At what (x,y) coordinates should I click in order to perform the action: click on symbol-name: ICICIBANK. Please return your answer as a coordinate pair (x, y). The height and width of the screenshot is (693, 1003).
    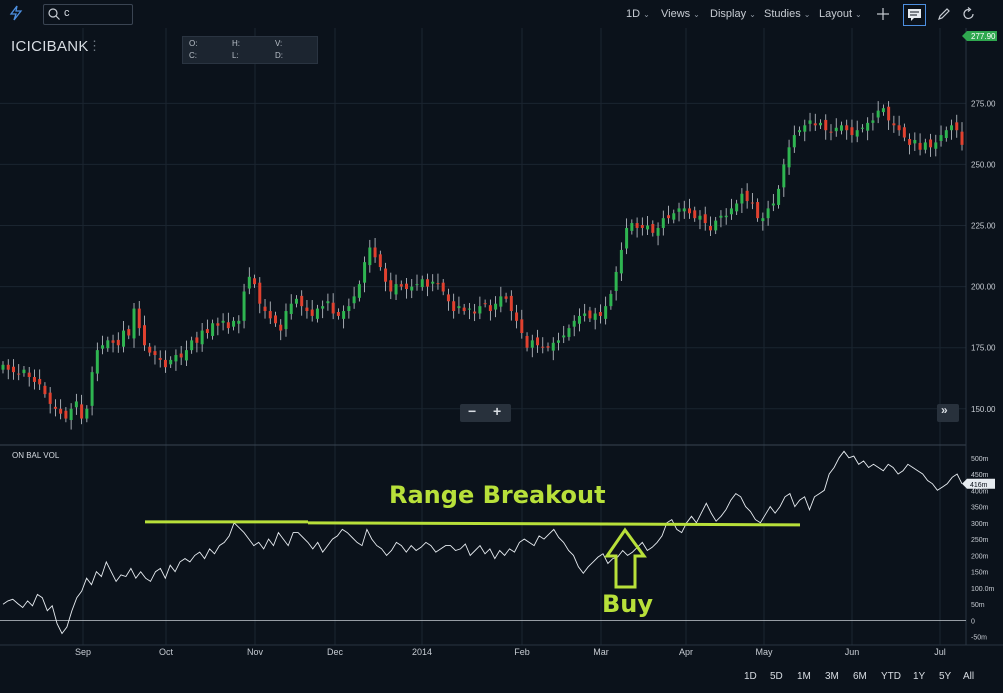
    Looking at the image, I should click on (50, 46).